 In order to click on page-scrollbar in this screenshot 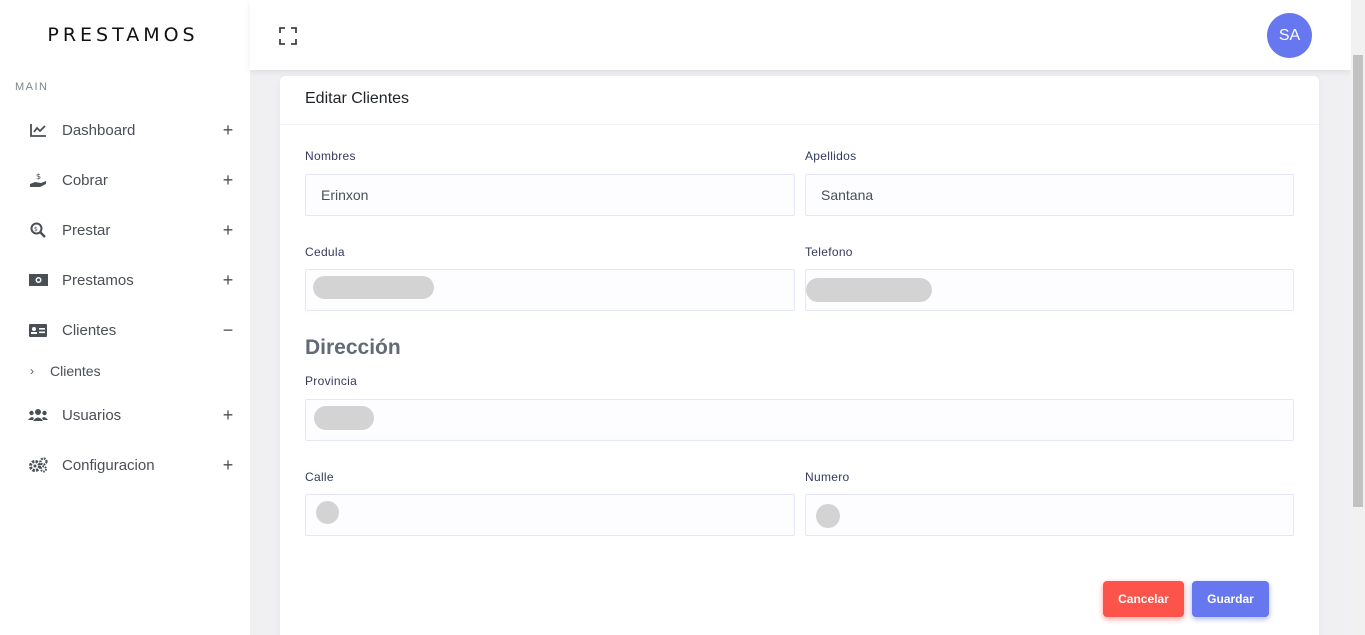, I will do `click(1358, 317)`.